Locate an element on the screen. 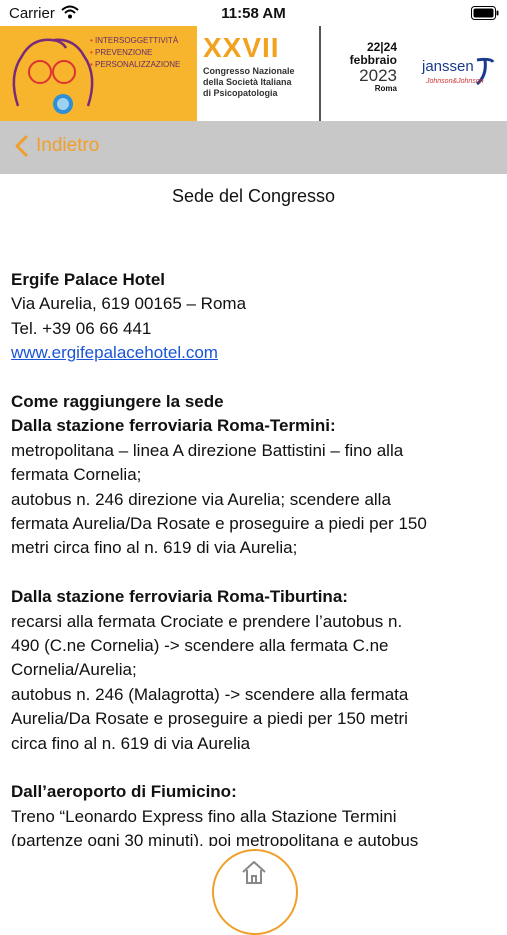  sponsor-logo: janssen is located at coordinates (448, 66).